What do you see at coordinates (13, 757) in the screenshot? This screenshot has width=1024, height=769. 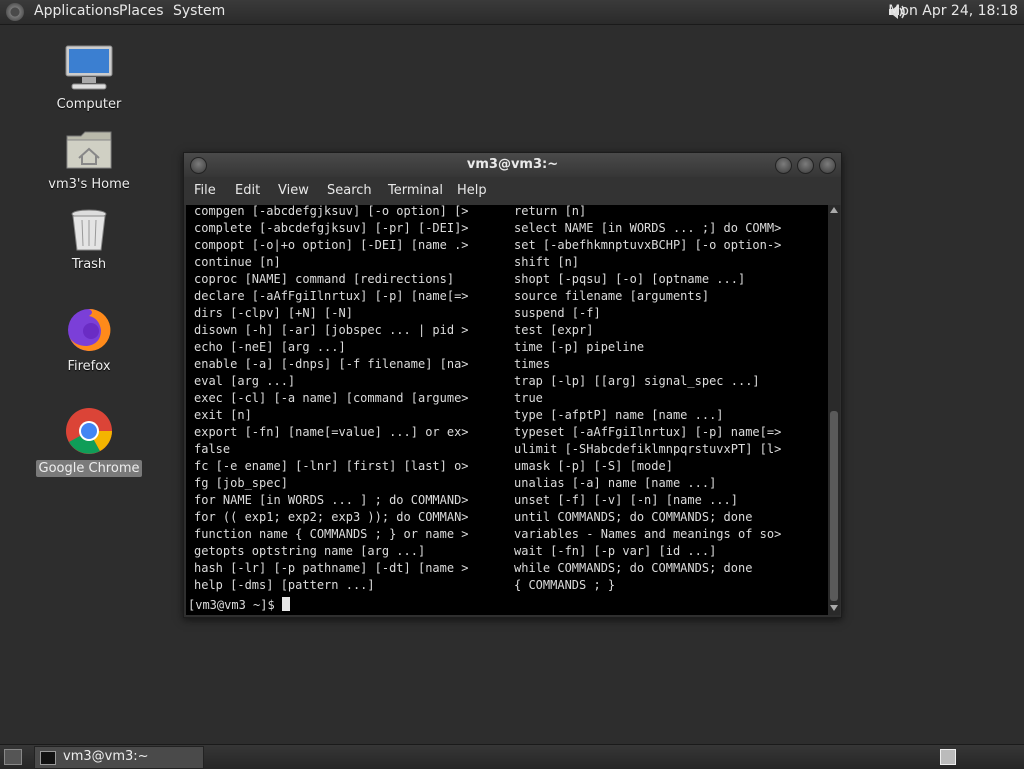 I see `show-desktop-icon` at bounding box center [13, 757].